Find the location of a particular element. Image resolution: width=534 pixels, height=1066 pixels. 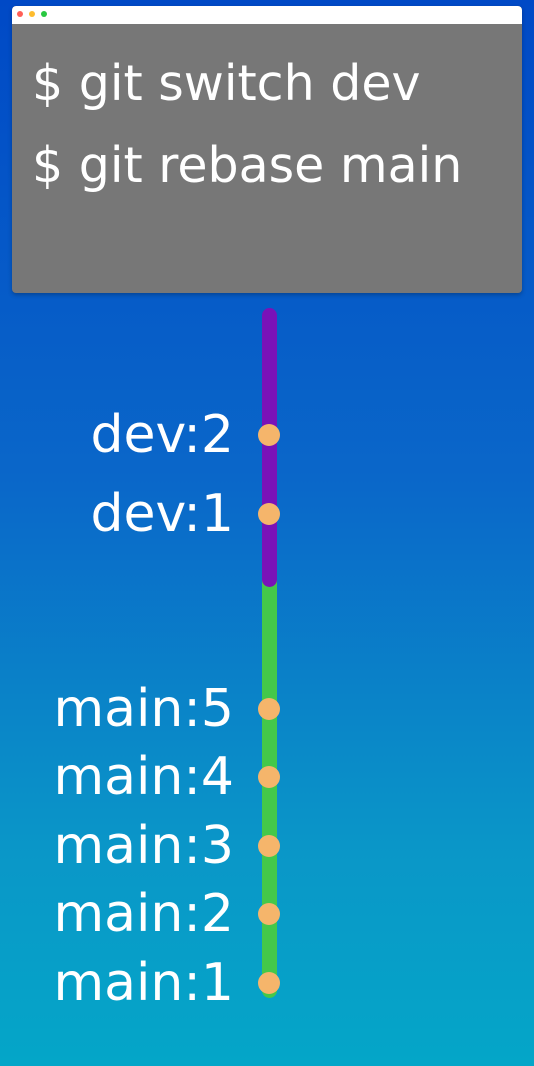

dev-branch-line is located at coordinates (269, 447).